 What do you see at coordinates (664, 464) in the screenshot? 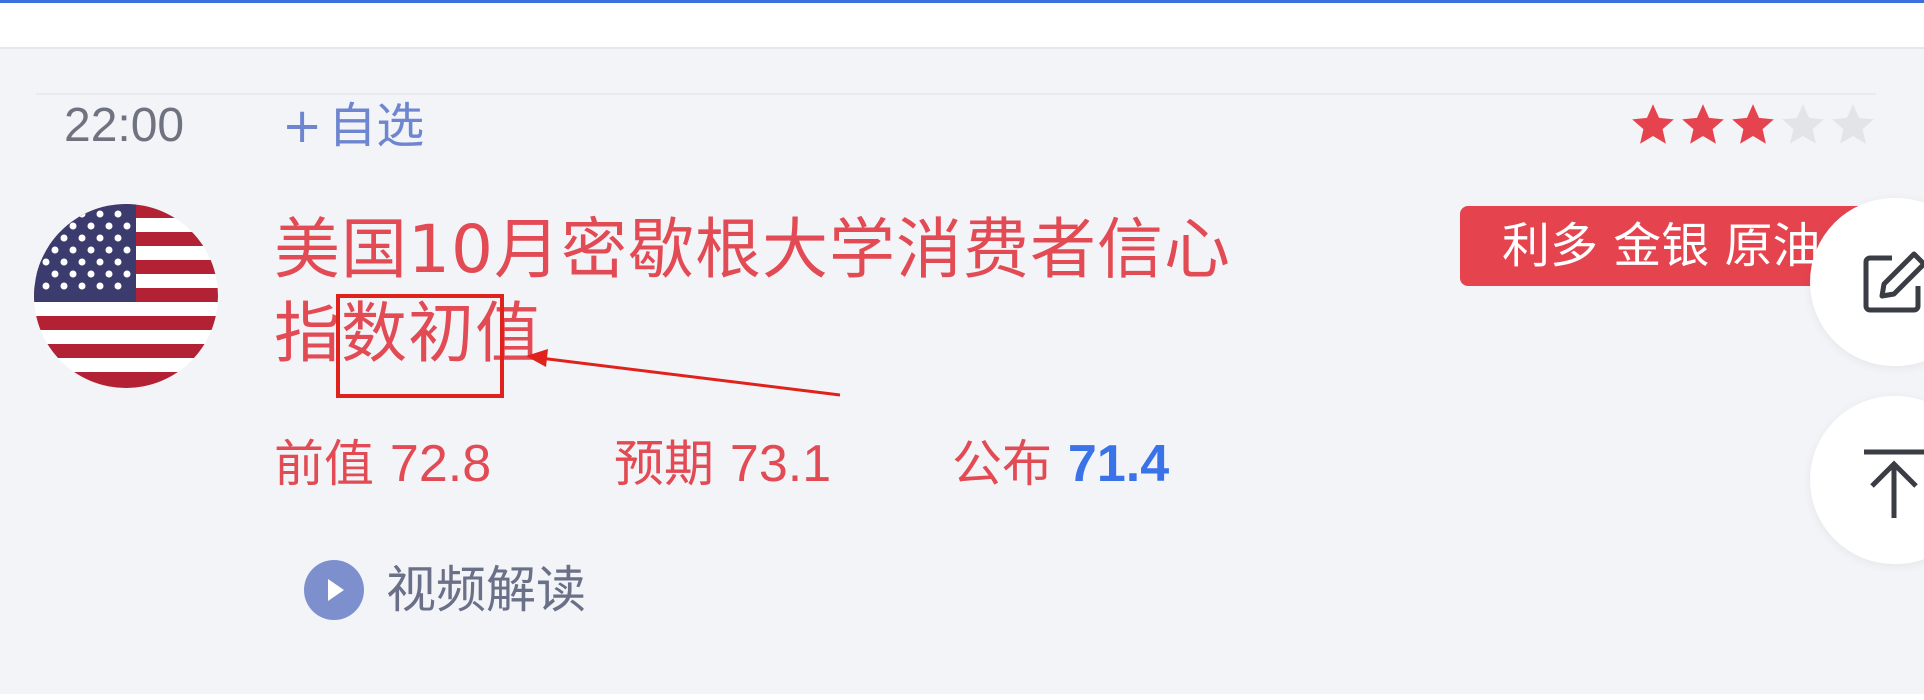
I see `forecast-label: 预期` at bounding box center [664, 464].